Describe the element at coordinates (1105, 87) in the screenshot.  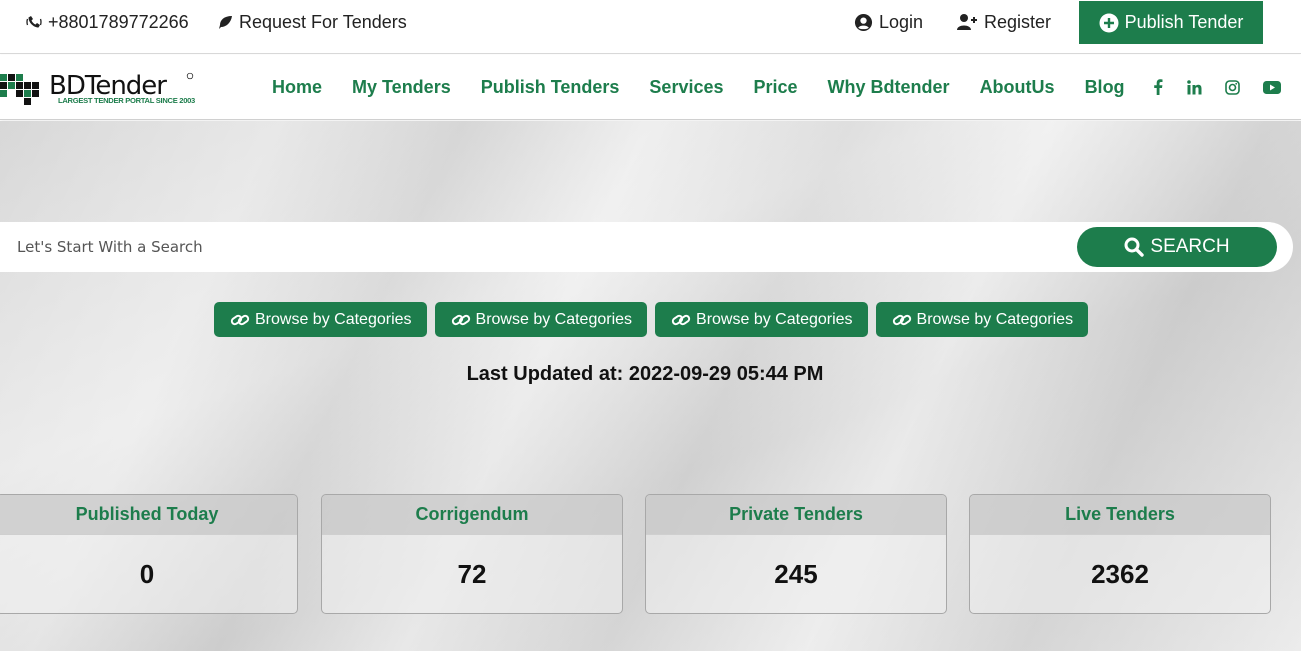
I see `nav-blog: Blog` at that location.